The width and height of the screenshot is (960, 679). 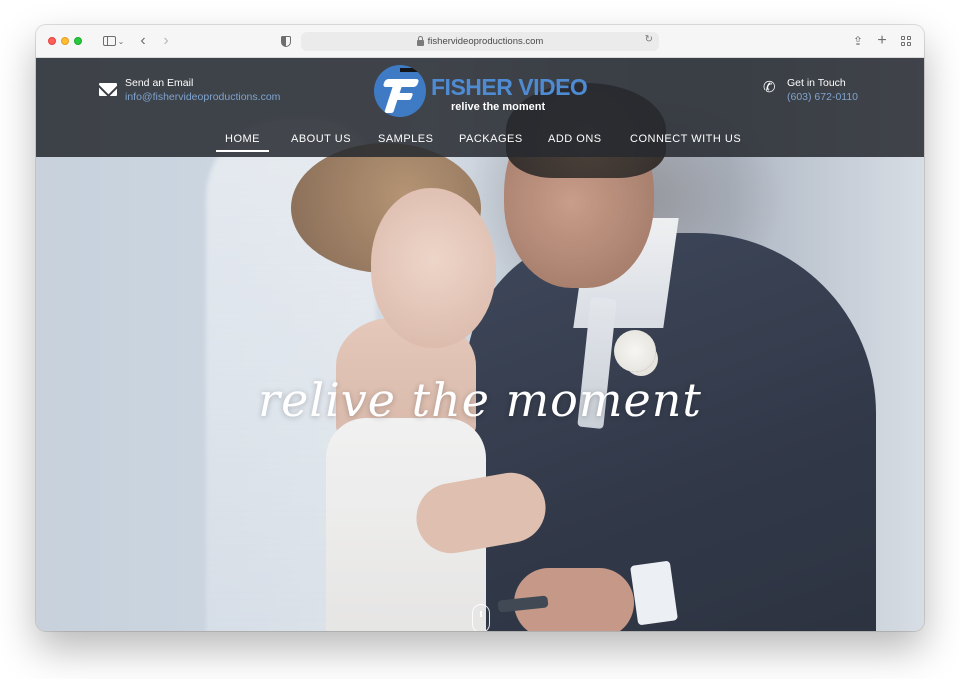 What do you see at coordinates (405, 139) in the screenshot?
I see `nav-item-samples: SAMPLES` at bounding box center [405, 139].